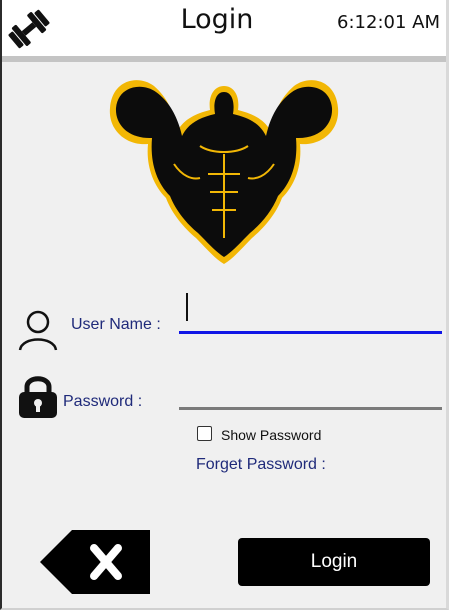 This screenshot has width=449, height=610. What do you see at coordinates (38, 330) in the screenshot?
I see `user-icon` at bounding box center [38, 330].